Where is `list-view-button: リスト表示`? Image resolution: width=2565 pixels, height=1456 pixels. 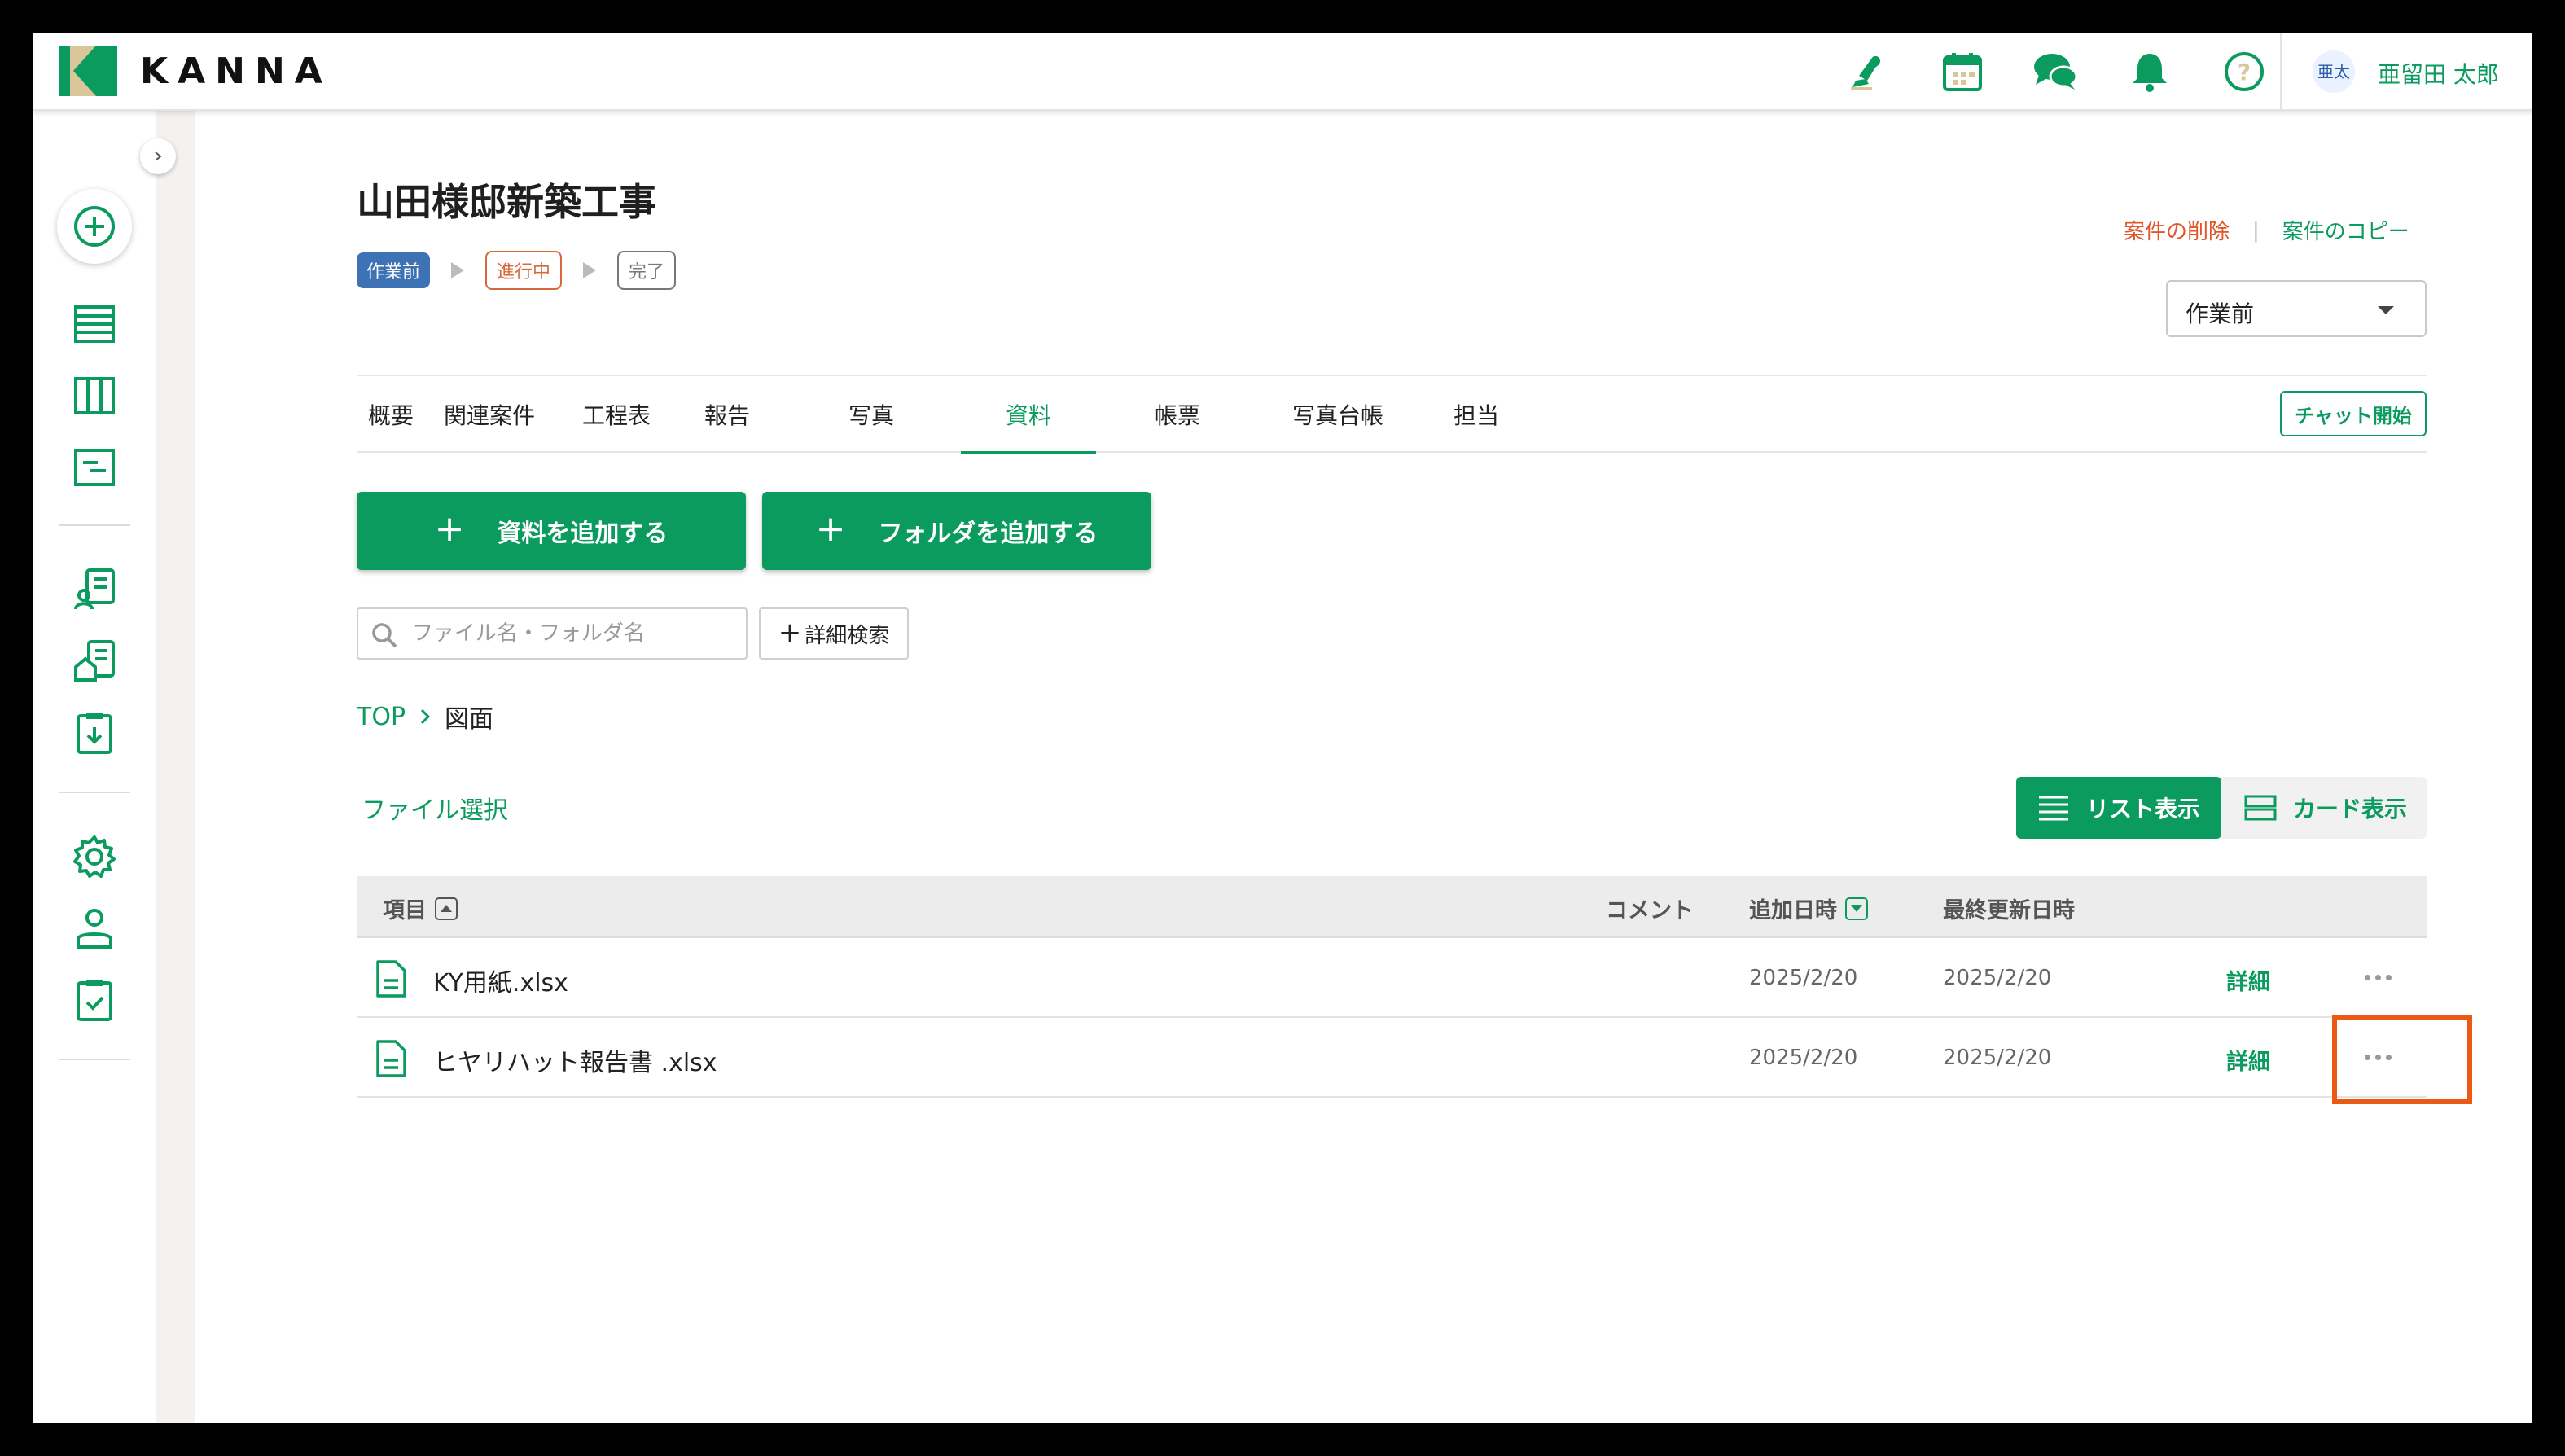
list-view-button: リスト表示 is located at coordinates (2119, 808).